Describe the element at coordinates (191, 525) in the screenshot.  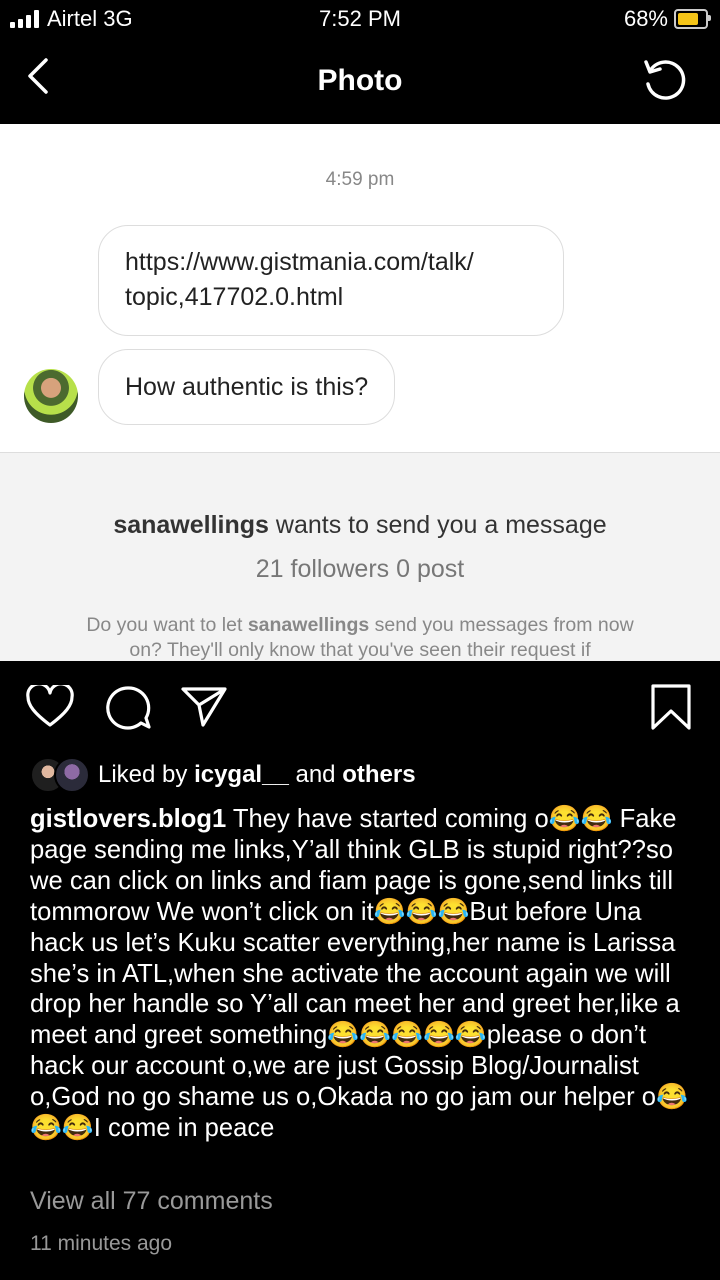
I see `request-username: sanawellings` at that location.